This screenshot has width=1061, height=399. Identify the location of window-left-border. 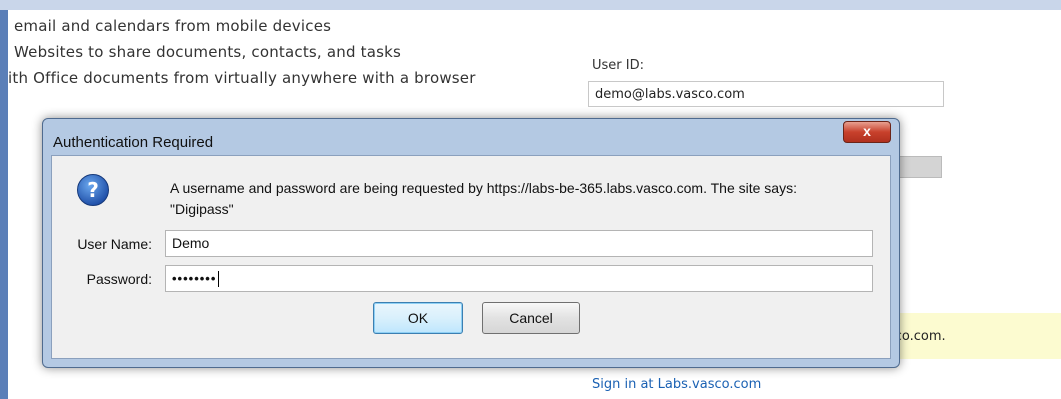
(4, 204).